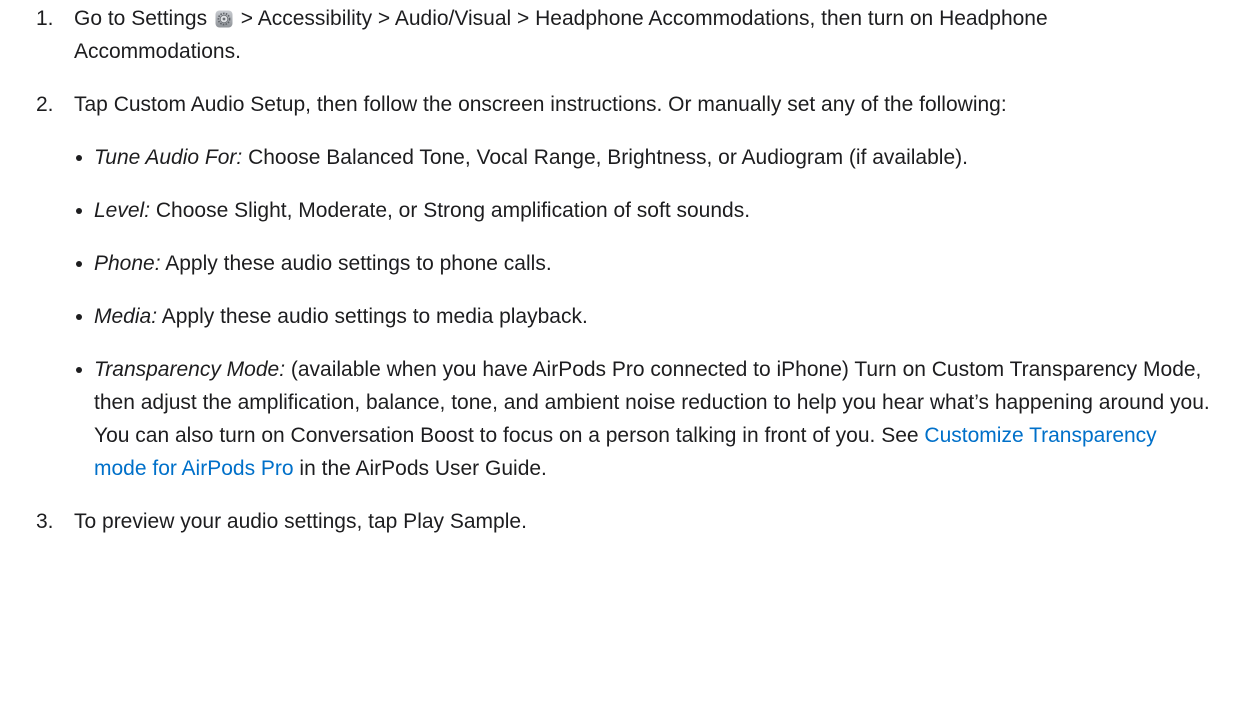 The height and width of the screenshot is (704, 1233). Describe the element at coordinates (190, 369) in the screenshot. I see `option-term: Transparency Mode:` at that location.